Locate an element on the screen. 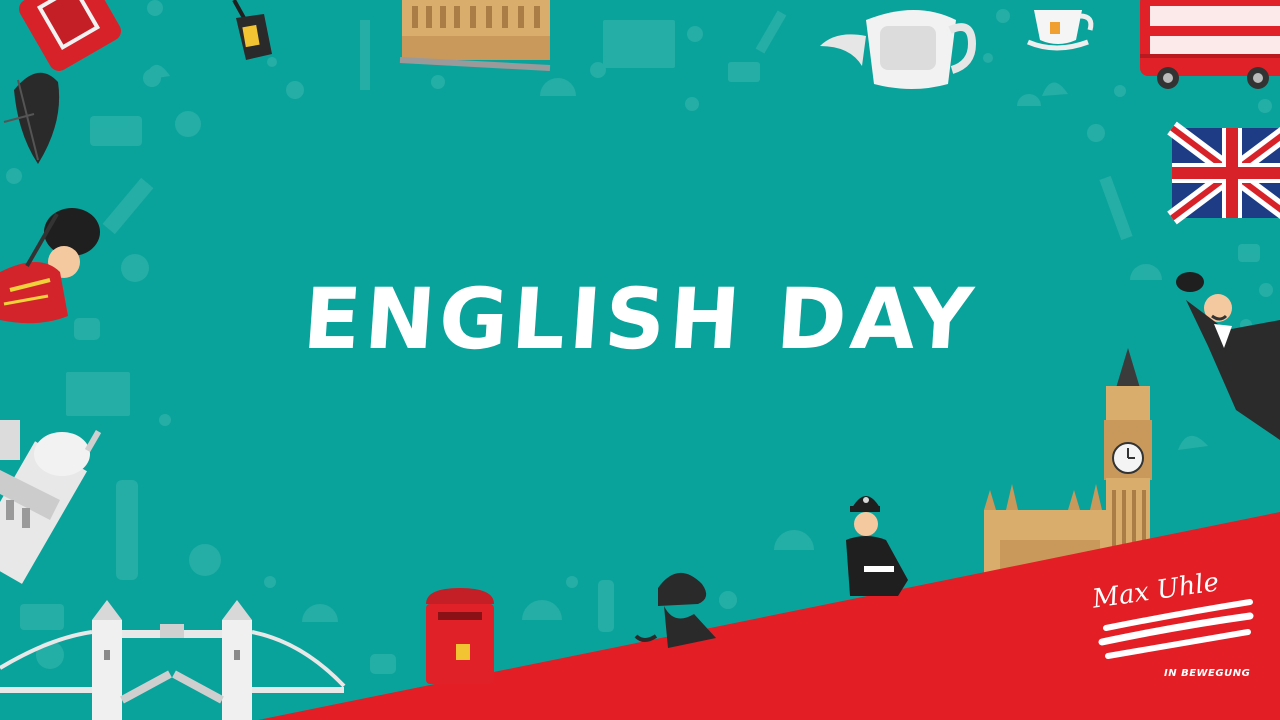 Image resolution: width=1280 pixels, height=720 pixels. page-title: ENGLISH DAY is located at coordinates (640, 319).